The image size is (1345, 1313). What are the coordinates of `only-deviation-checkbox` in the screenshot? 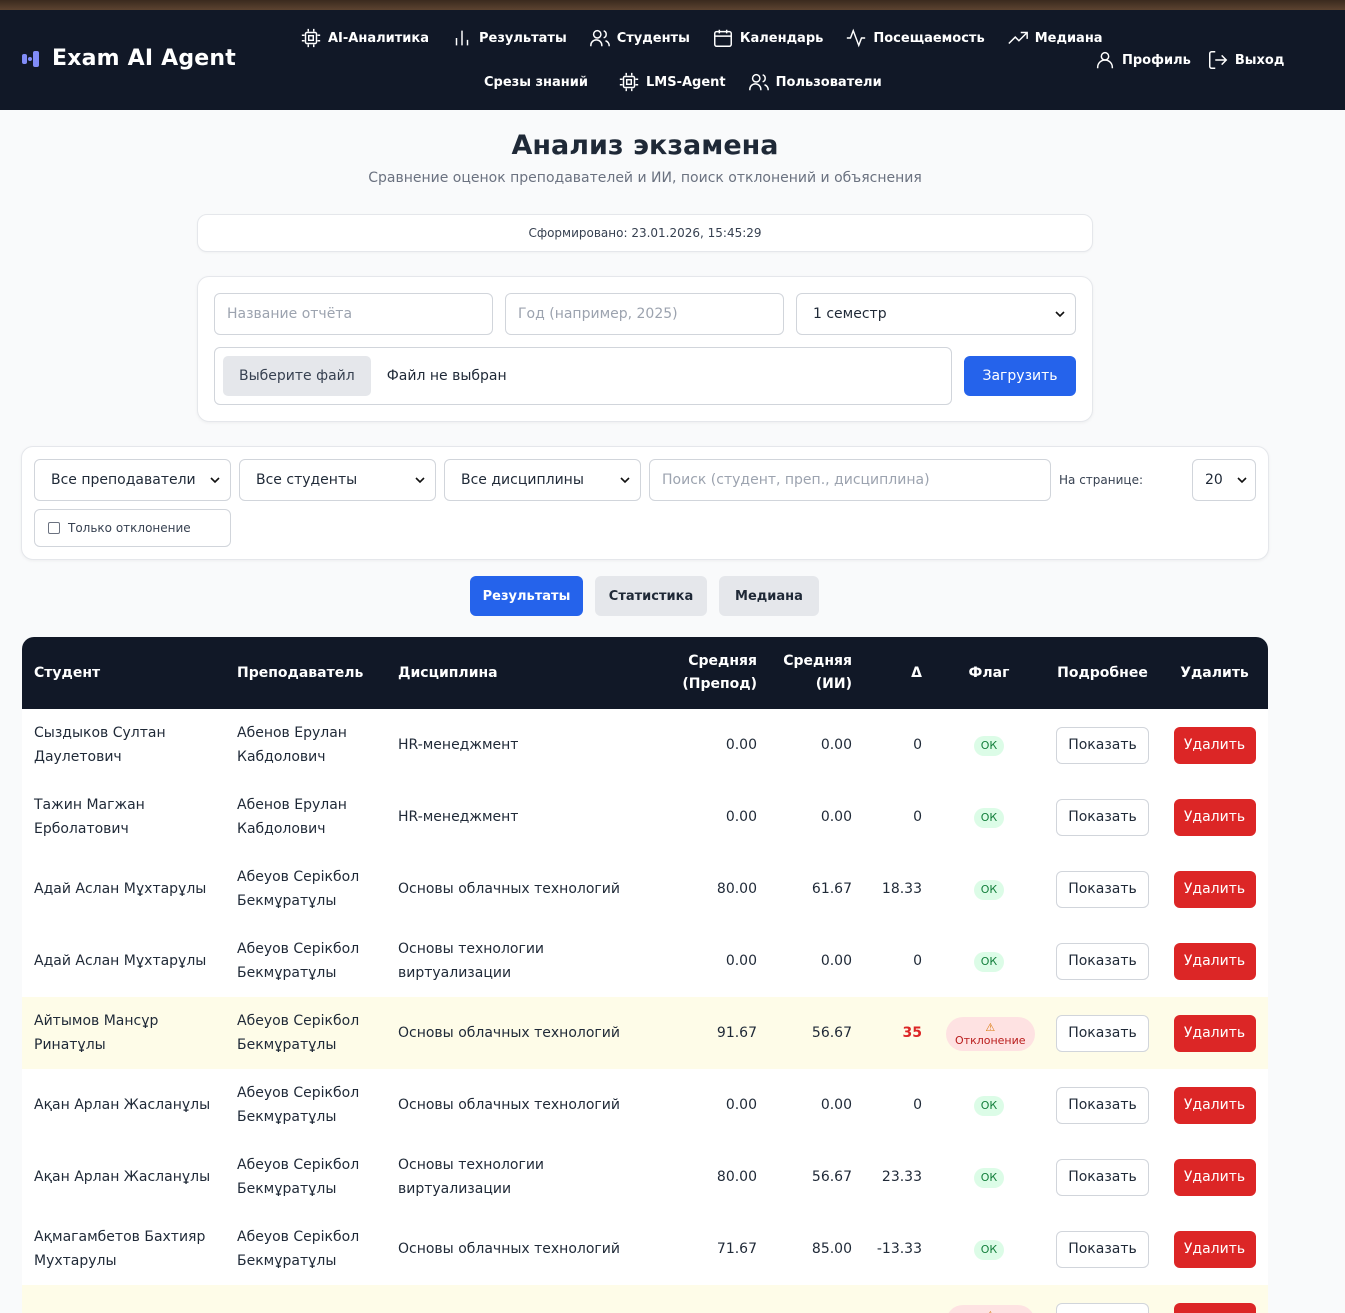 It's located at (54, 528).